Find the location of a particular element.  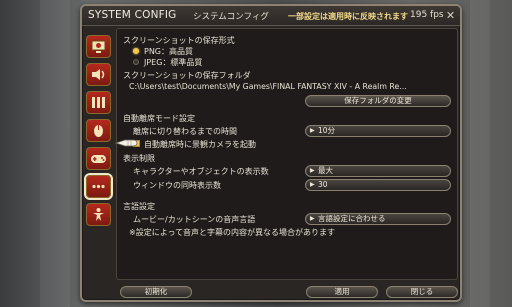

category-other-button is located at coordinates (98, 186).